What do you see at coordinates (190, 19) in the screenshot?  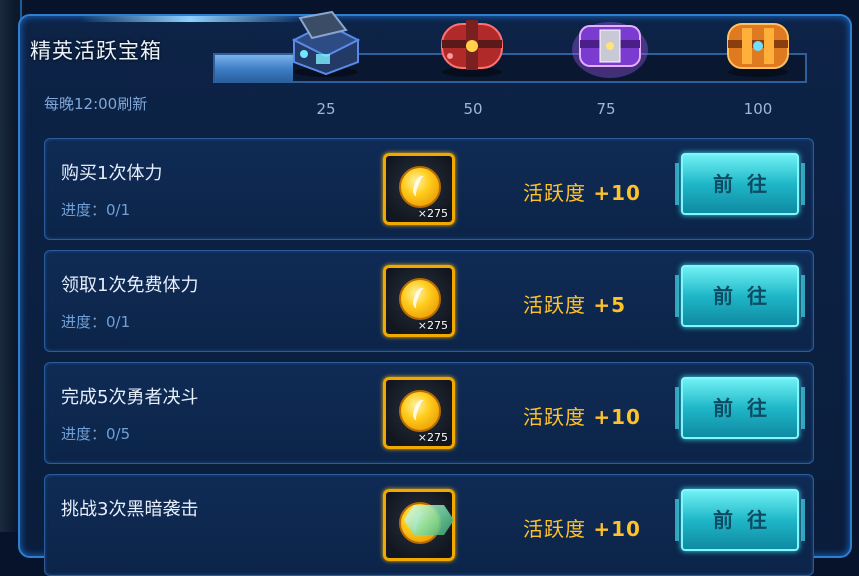 I see `panel-top-glow` at bounding box center [190, 19].